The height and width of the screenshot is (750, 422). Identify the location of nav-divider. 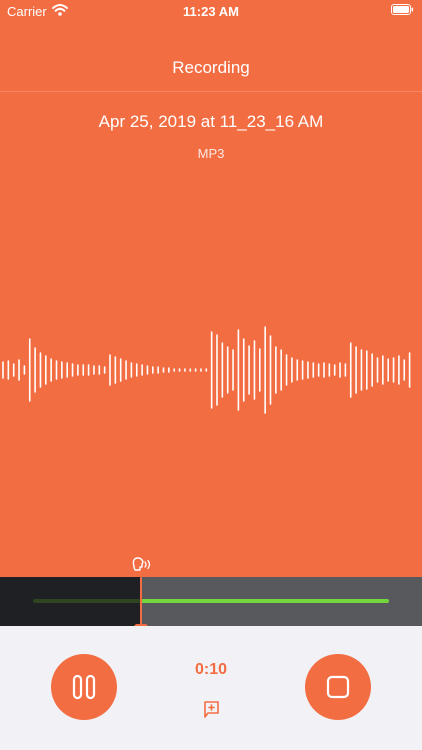
(211, 91).